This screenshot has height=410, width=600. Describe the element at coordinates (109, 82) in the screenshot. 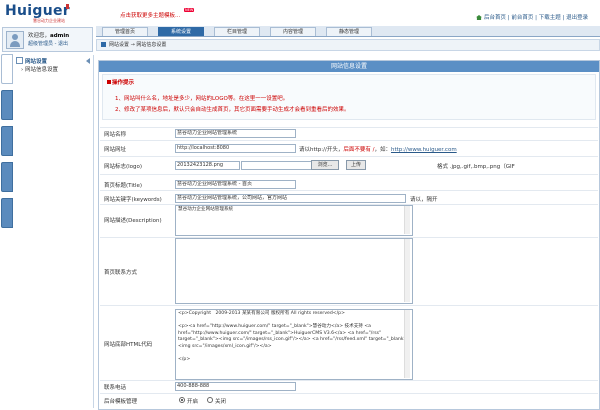

I see `warning-icon` at that location.